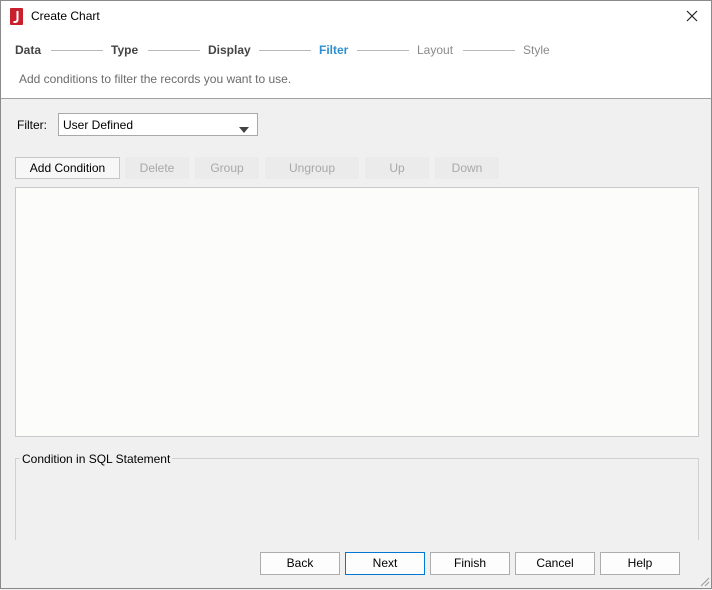 This screenshot has height=590, width=712. I want to click on step-style: Style, so click(536, 50).